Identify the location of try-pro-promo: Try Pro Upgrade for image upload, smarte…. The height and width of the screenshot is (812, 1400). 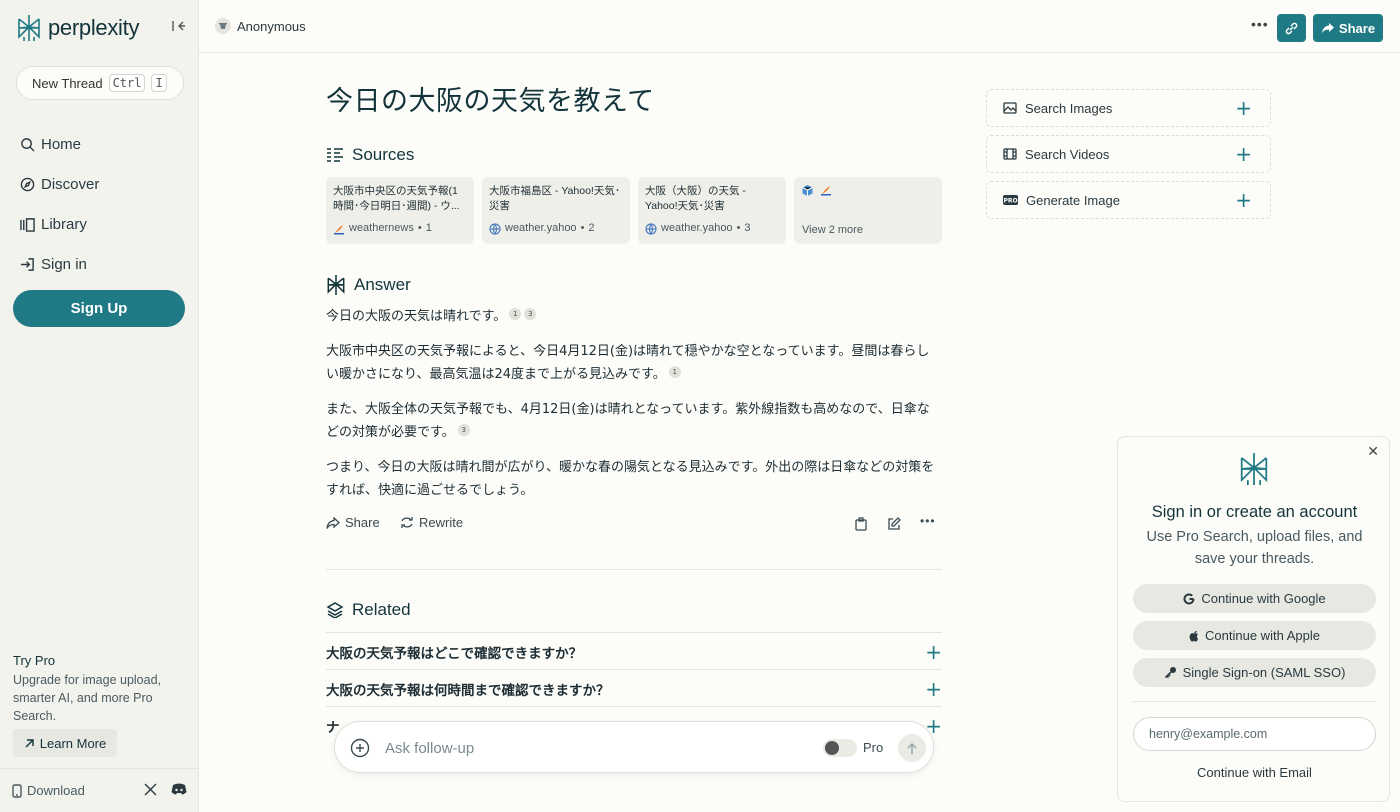
(100, 688).